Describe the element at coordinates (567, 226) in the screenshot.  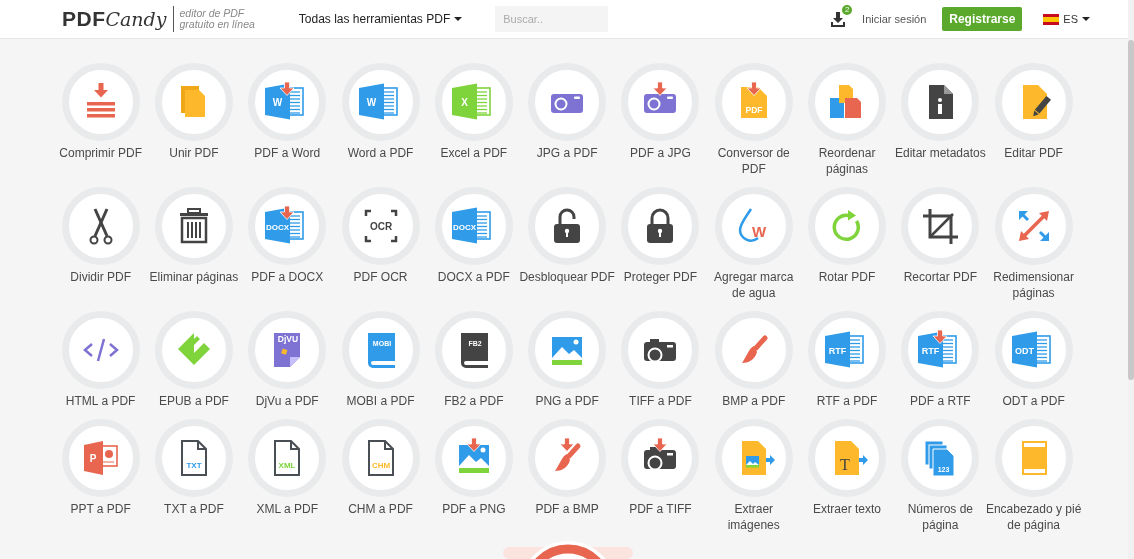
I see `unlocked-padlock-icon` at that location.